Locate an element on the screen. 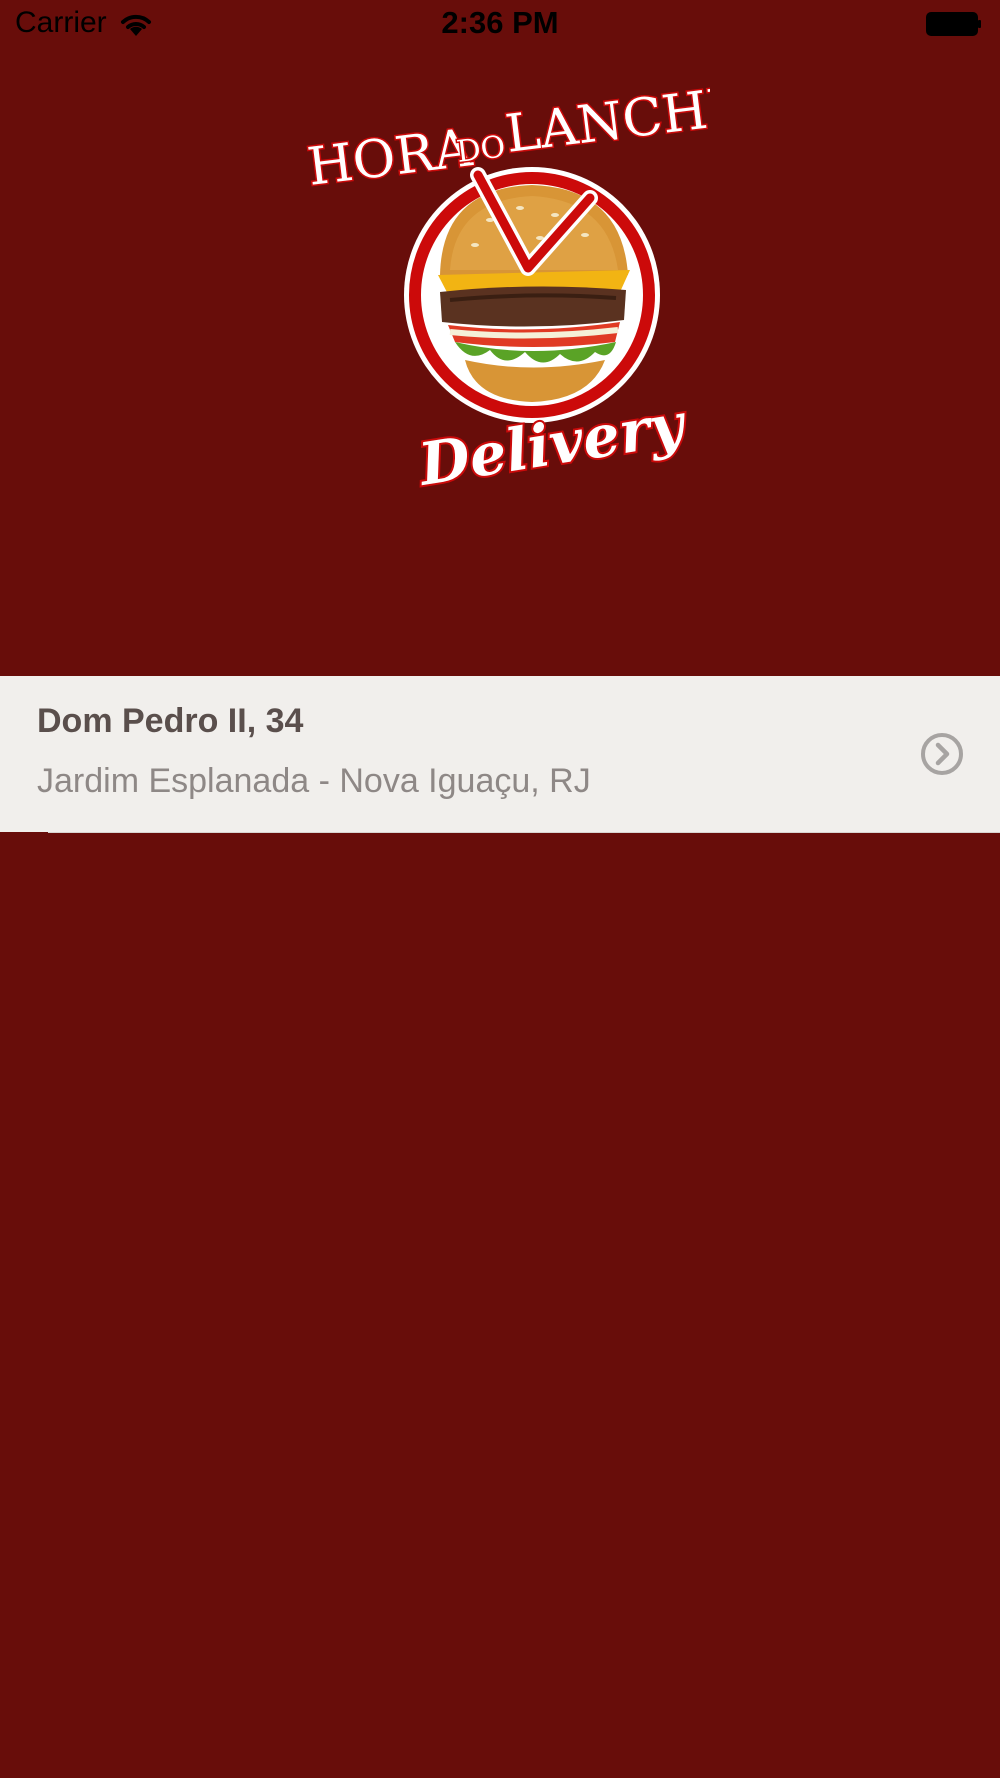 This screenshot has width=1000, height=1778. row-separator is located at coordinates (524, 832).